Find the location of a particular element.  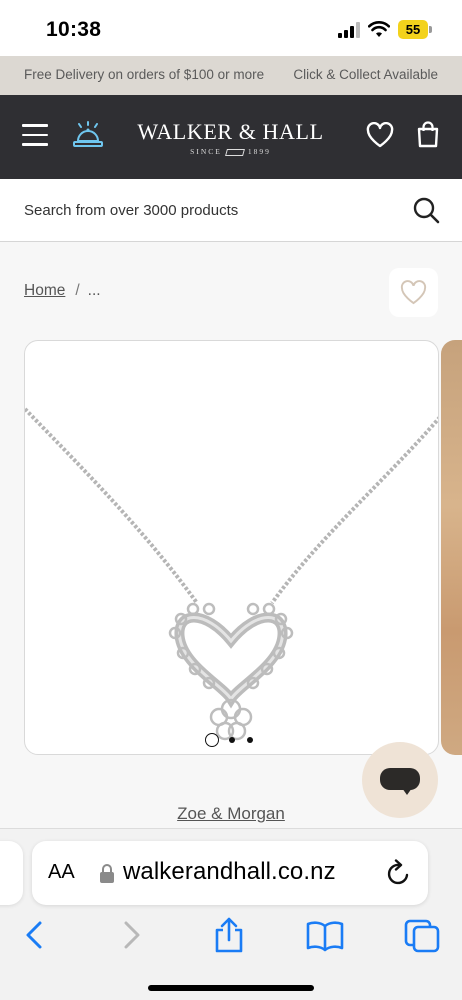

search-bar: Search from over 3000 products is located at coordinates (231, 210).